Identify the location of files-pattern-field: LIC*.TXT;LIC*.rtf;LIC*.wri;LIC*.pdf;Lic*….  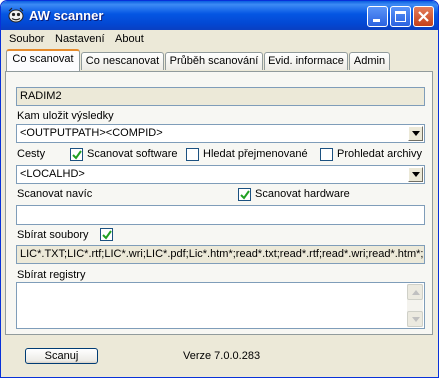
(220, 254).